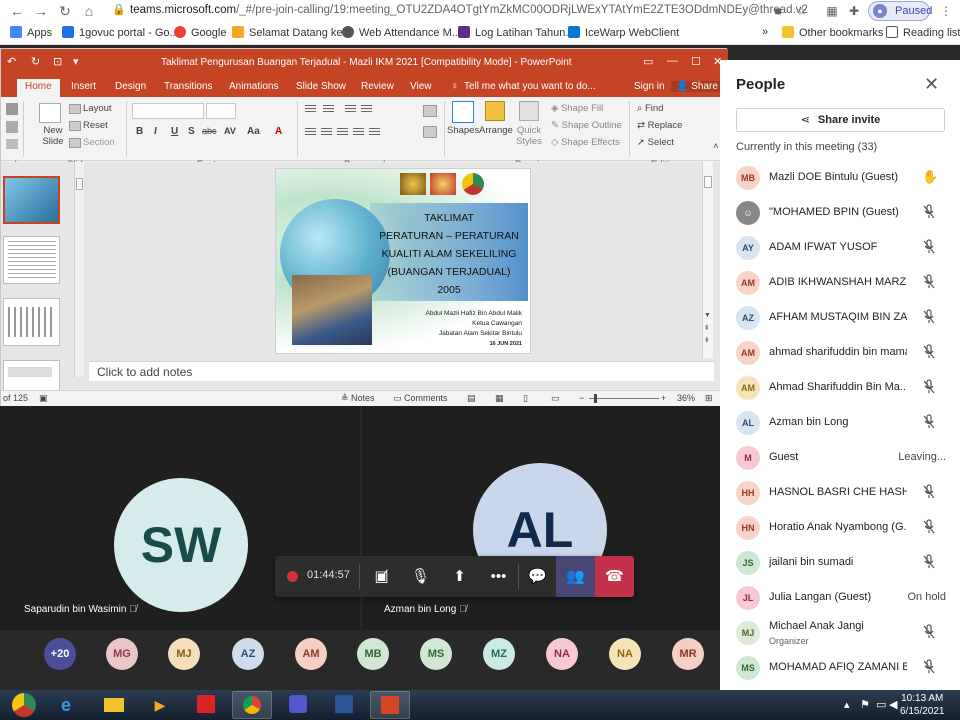  I want to click on bookmark-star-icon: ☆, so click(802, 11).